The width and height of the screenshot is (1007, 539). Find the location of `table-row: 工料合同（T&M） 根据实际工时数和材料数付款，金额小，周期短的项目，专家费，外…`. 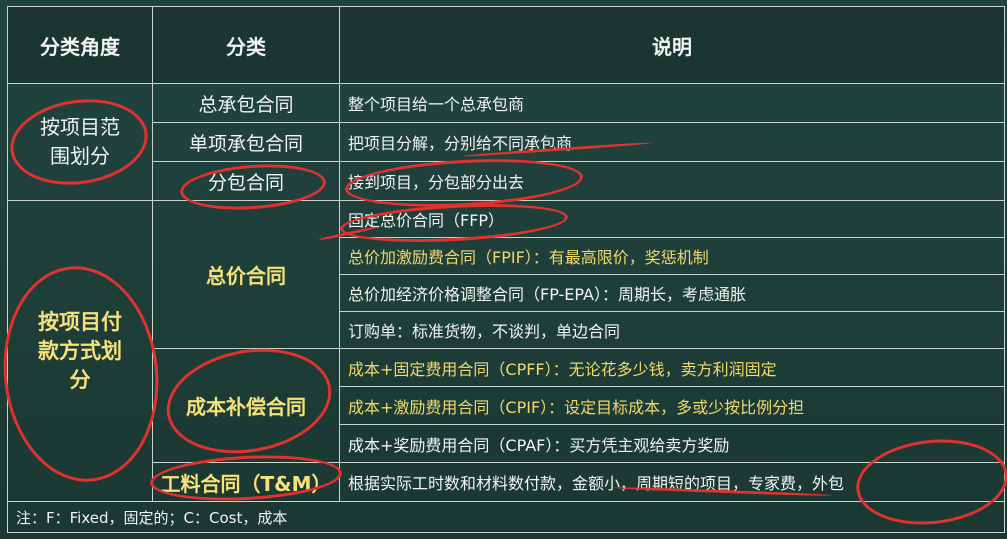

table-row: 工料合同（T&M） 根据实际工时数和材料数付款，金额小，周期短的项目，专家费，外… is located at coordinates (506, 482).